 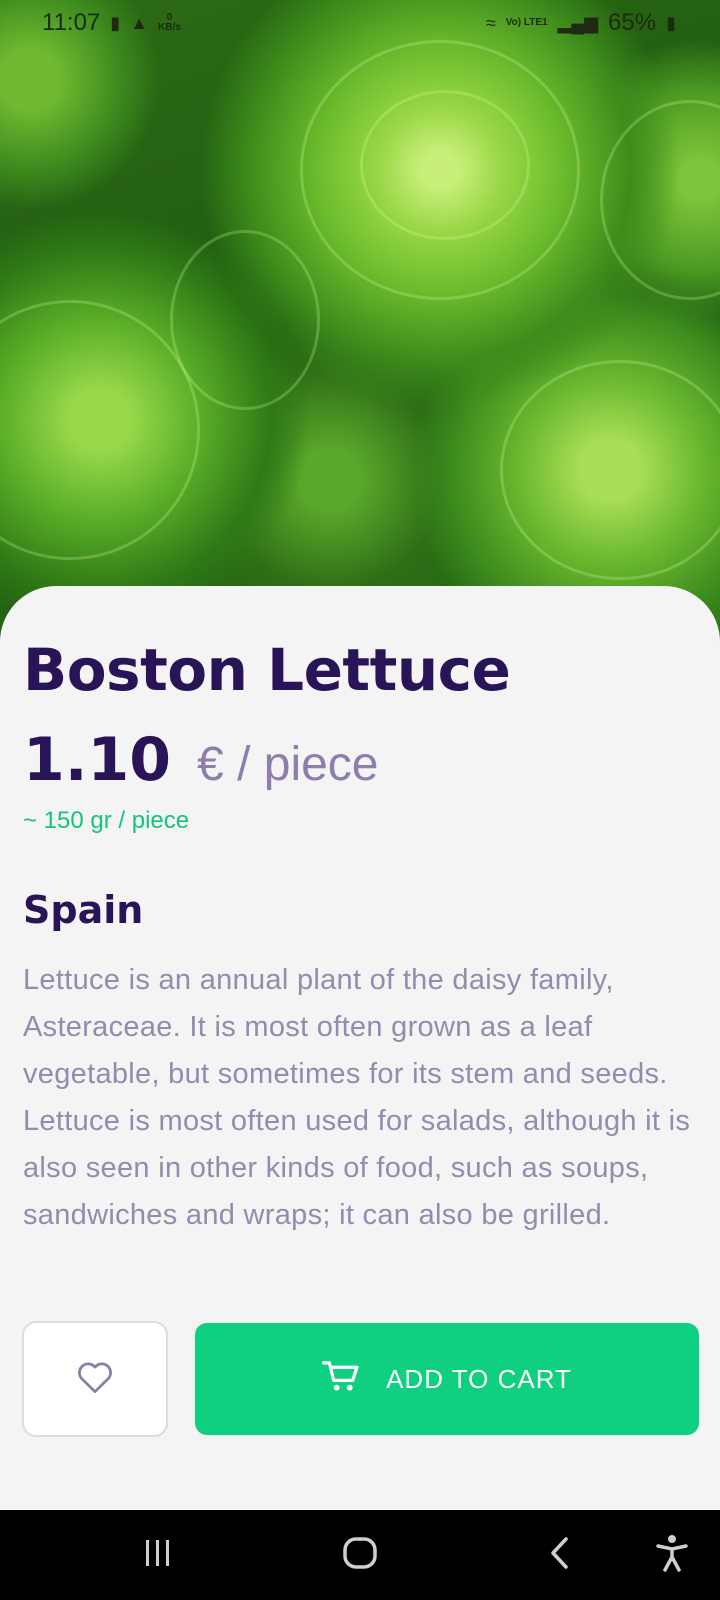 What do you see at coordinates (71, 22) in the screenshot?
I see `clock: 11:07` at bounding box center [71, 22].